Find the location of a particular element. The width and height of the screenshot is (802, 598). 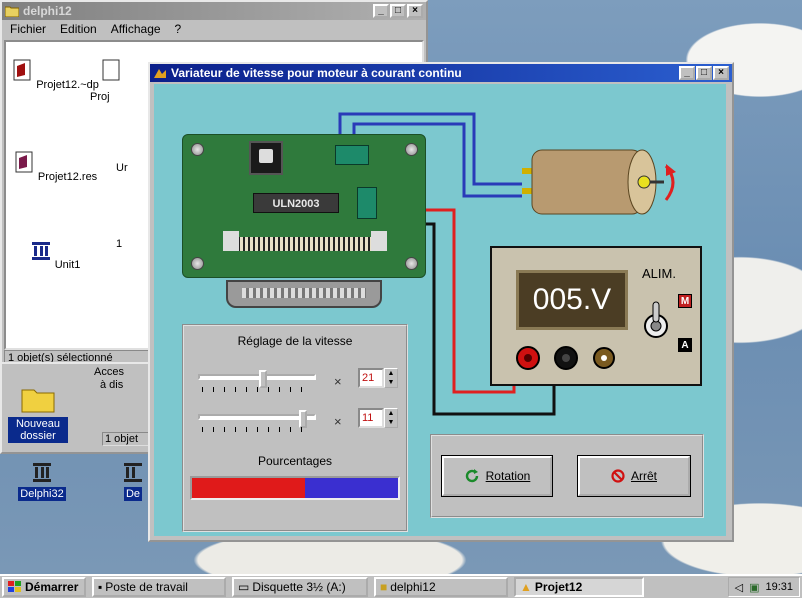

folder-status: 1 objet is located at coordinates (126, 439).